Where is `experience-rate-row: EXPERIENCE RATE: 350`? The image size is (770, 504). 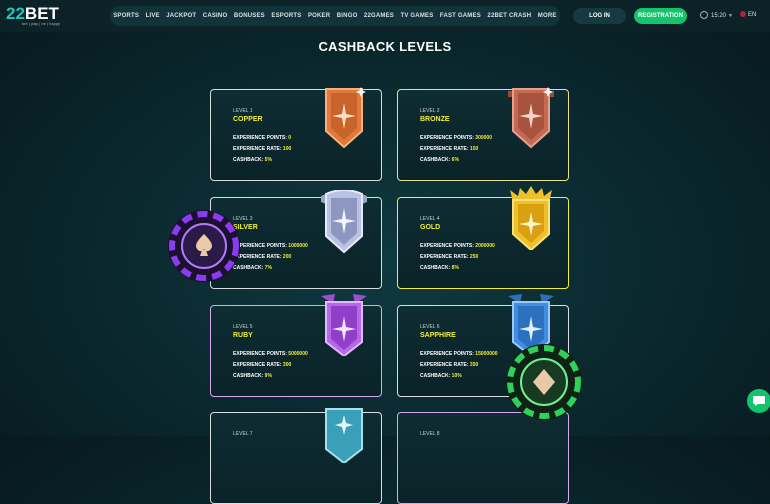
experience-rate-row: EXPERIENCE RATE: 350 is located at coordinates (449, 365).